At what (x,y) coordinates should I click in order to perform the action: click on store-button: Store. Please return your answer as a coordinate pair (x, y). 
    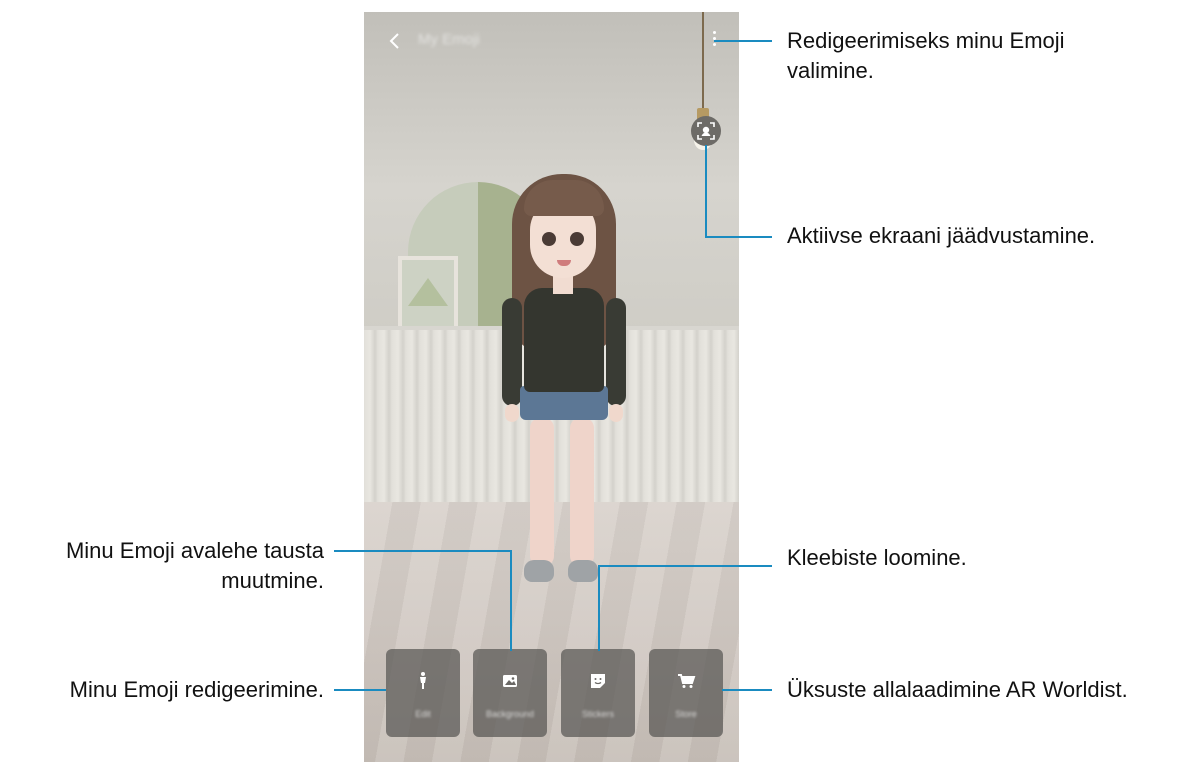
    Looking at the image, I should click on (686, 693).